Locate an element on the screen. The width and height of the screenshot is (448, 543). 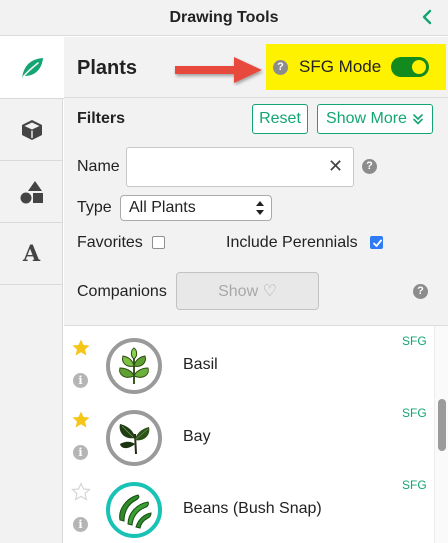
show-companions-button: Show ♡ is located at coordinates (247, 291).